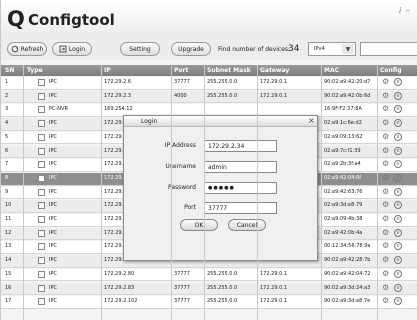 The image size is (417, 320). I want to click on upgrade-label: Upgrade, so click(191, 49).